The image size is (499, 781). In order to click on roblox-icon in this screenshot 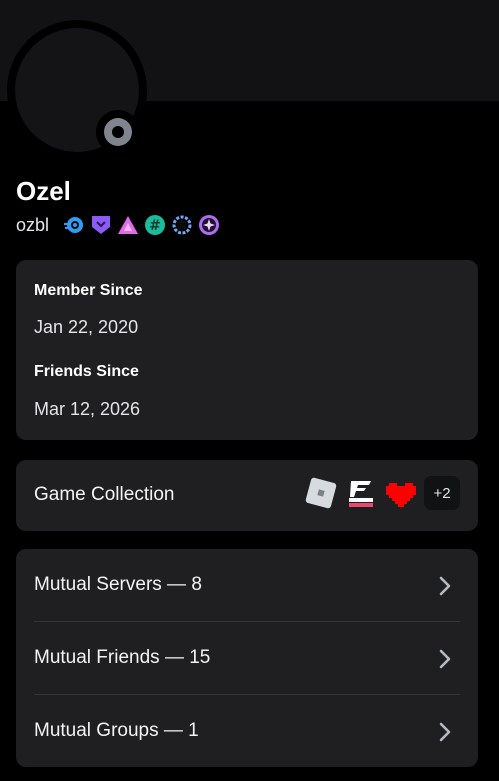, I will do `click(321, 493)`.